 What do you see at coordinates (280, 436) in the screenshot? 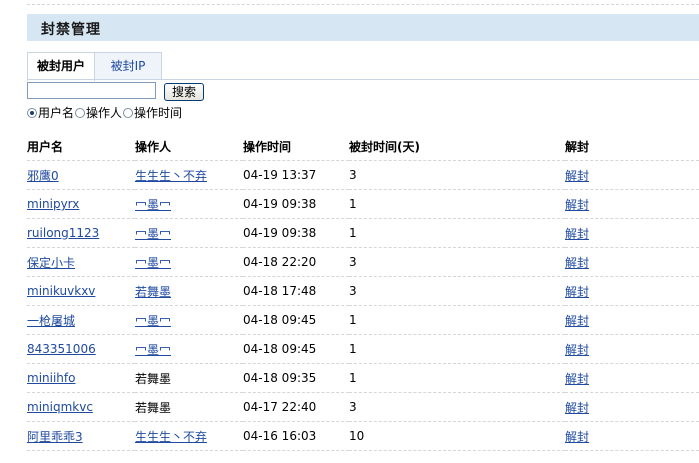
I see `operation-time: 04-16 16:03` at bounding box center [280, 436].